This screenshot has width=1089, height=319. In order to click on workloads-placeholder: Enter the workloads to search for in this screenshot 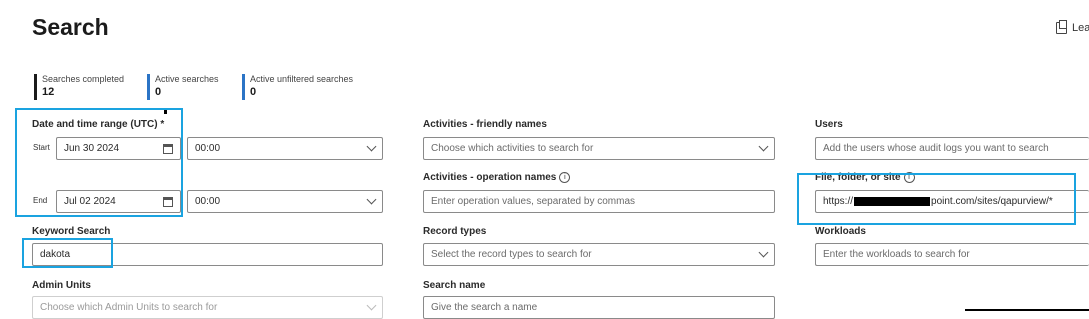, I will do `click(896, 254)`.